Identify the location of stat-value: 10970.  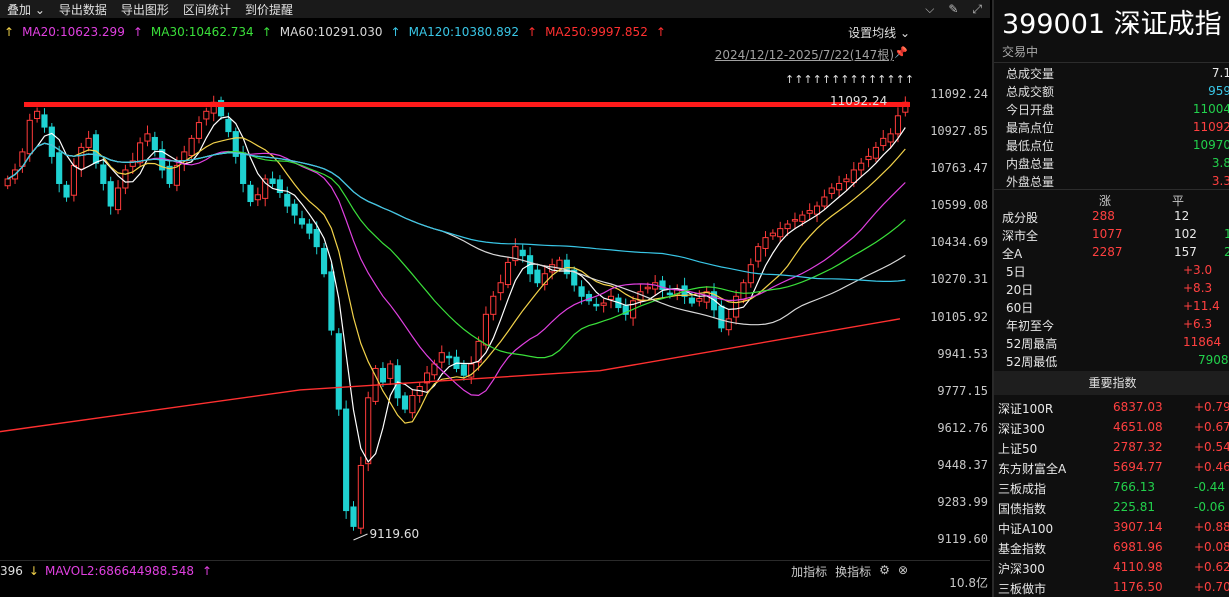
(1210, 145).